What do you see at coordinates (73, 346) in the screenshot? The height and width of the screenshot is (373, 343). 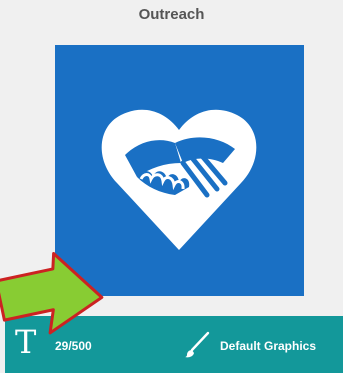 I see `character-count: 29/500` at bounding box center [73, 346].